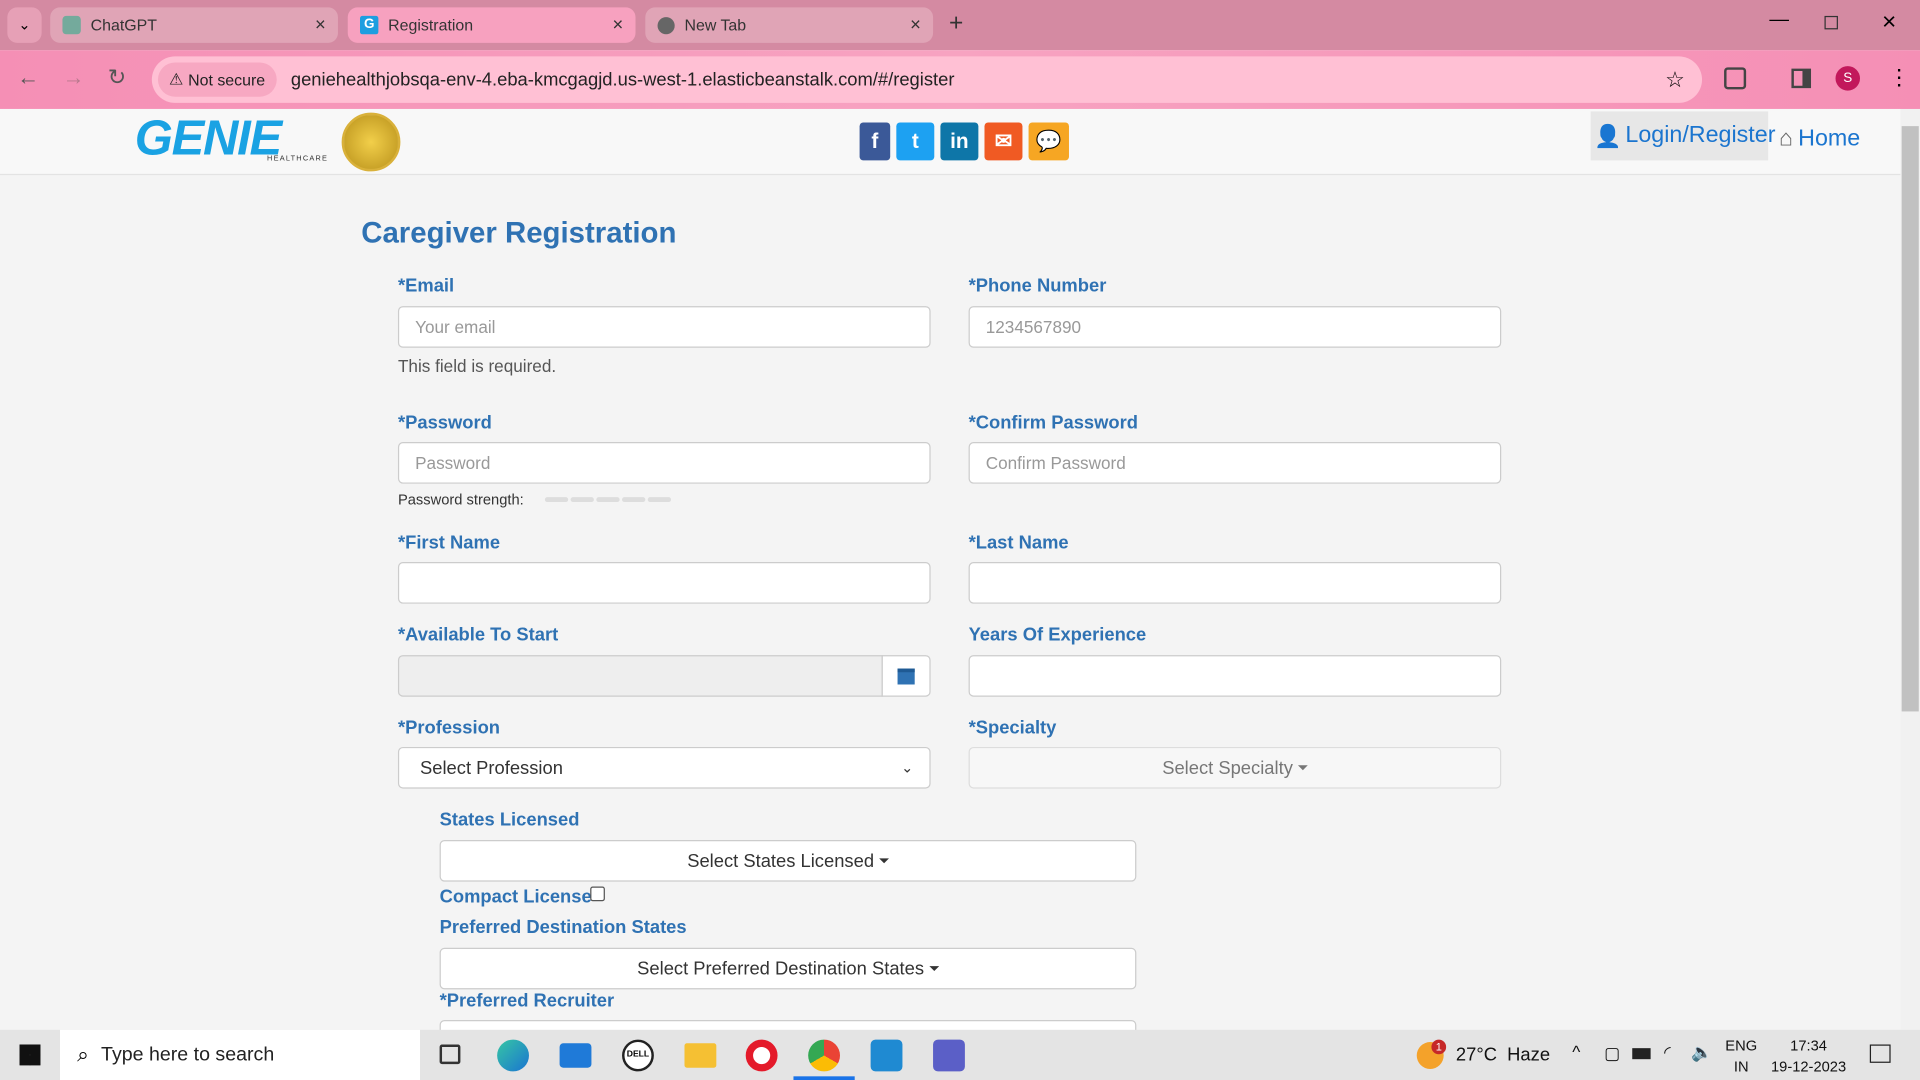  Describe the element at coordinates (117, 78) in the screenshot. I see `reload-button: ↻` at that location.